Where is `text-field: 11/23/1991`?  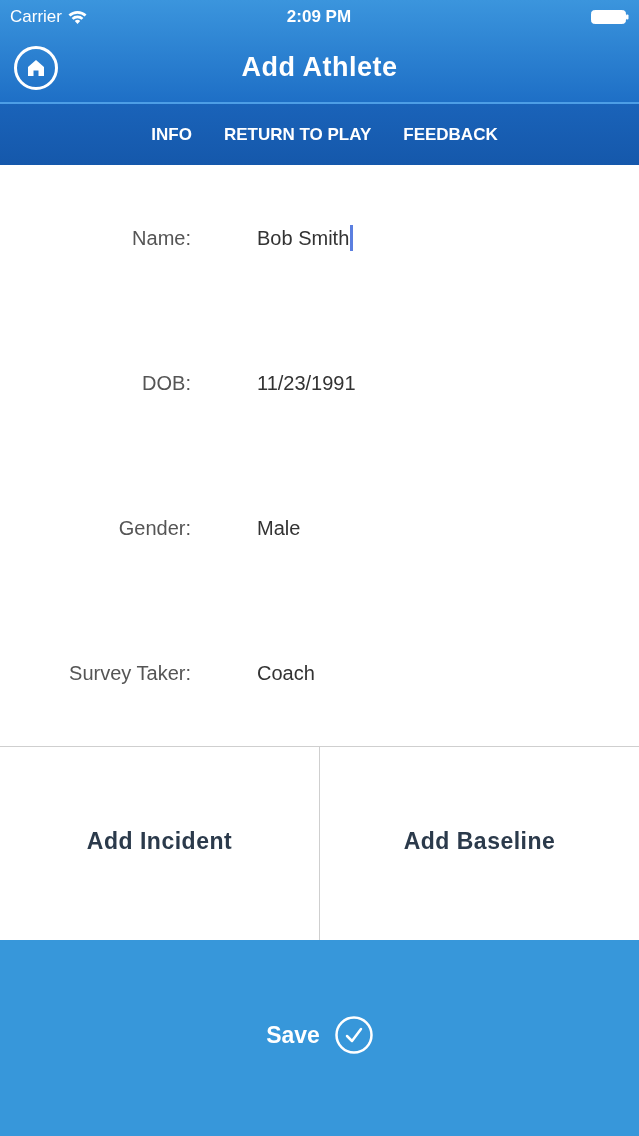 text-field: 11/23/1991 is located at coordinates (306, 382).